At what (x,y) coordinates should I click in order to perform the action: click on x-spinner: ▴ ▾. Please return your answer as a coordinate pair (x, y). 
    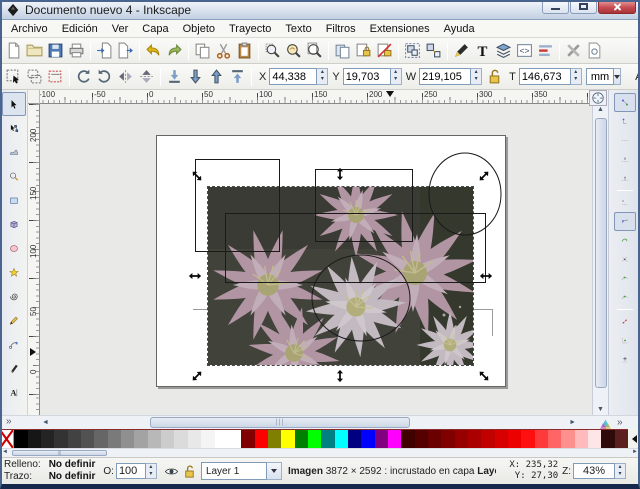
    Looking at the image, I should click on (323, 76).